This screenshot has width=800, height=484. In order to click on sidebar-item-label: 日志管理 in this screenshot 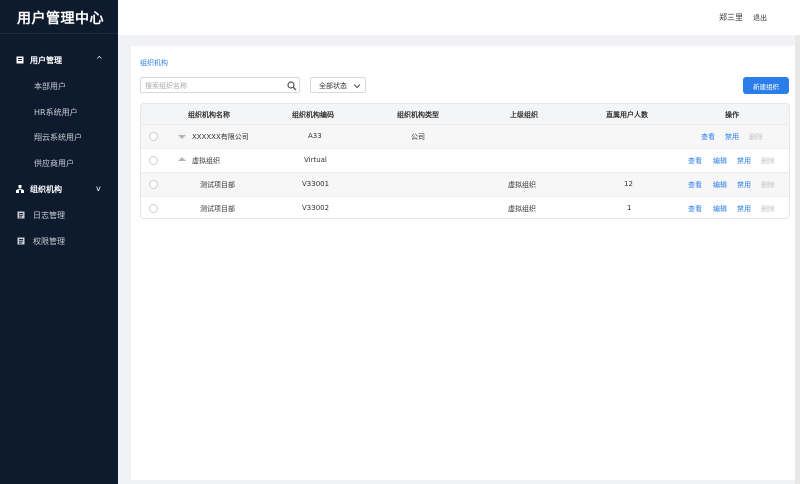, I will do `click(49, 215)`.